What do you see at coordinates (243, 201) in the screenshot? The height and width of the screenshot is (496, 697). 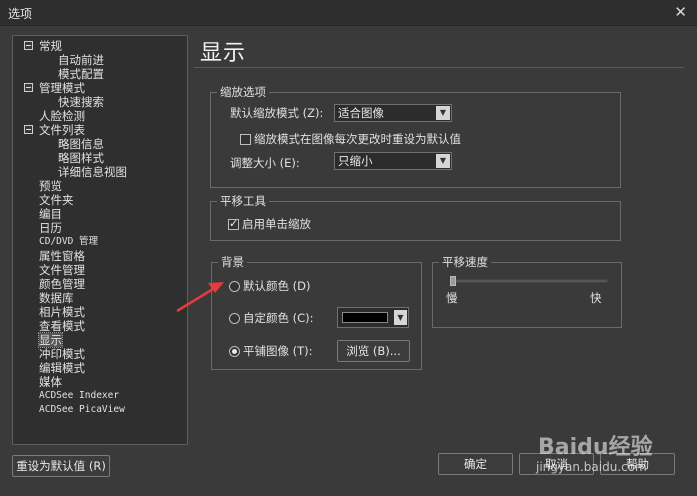 I see `pan-tool-legend: 平移工具` at bounding box center [243, 201].